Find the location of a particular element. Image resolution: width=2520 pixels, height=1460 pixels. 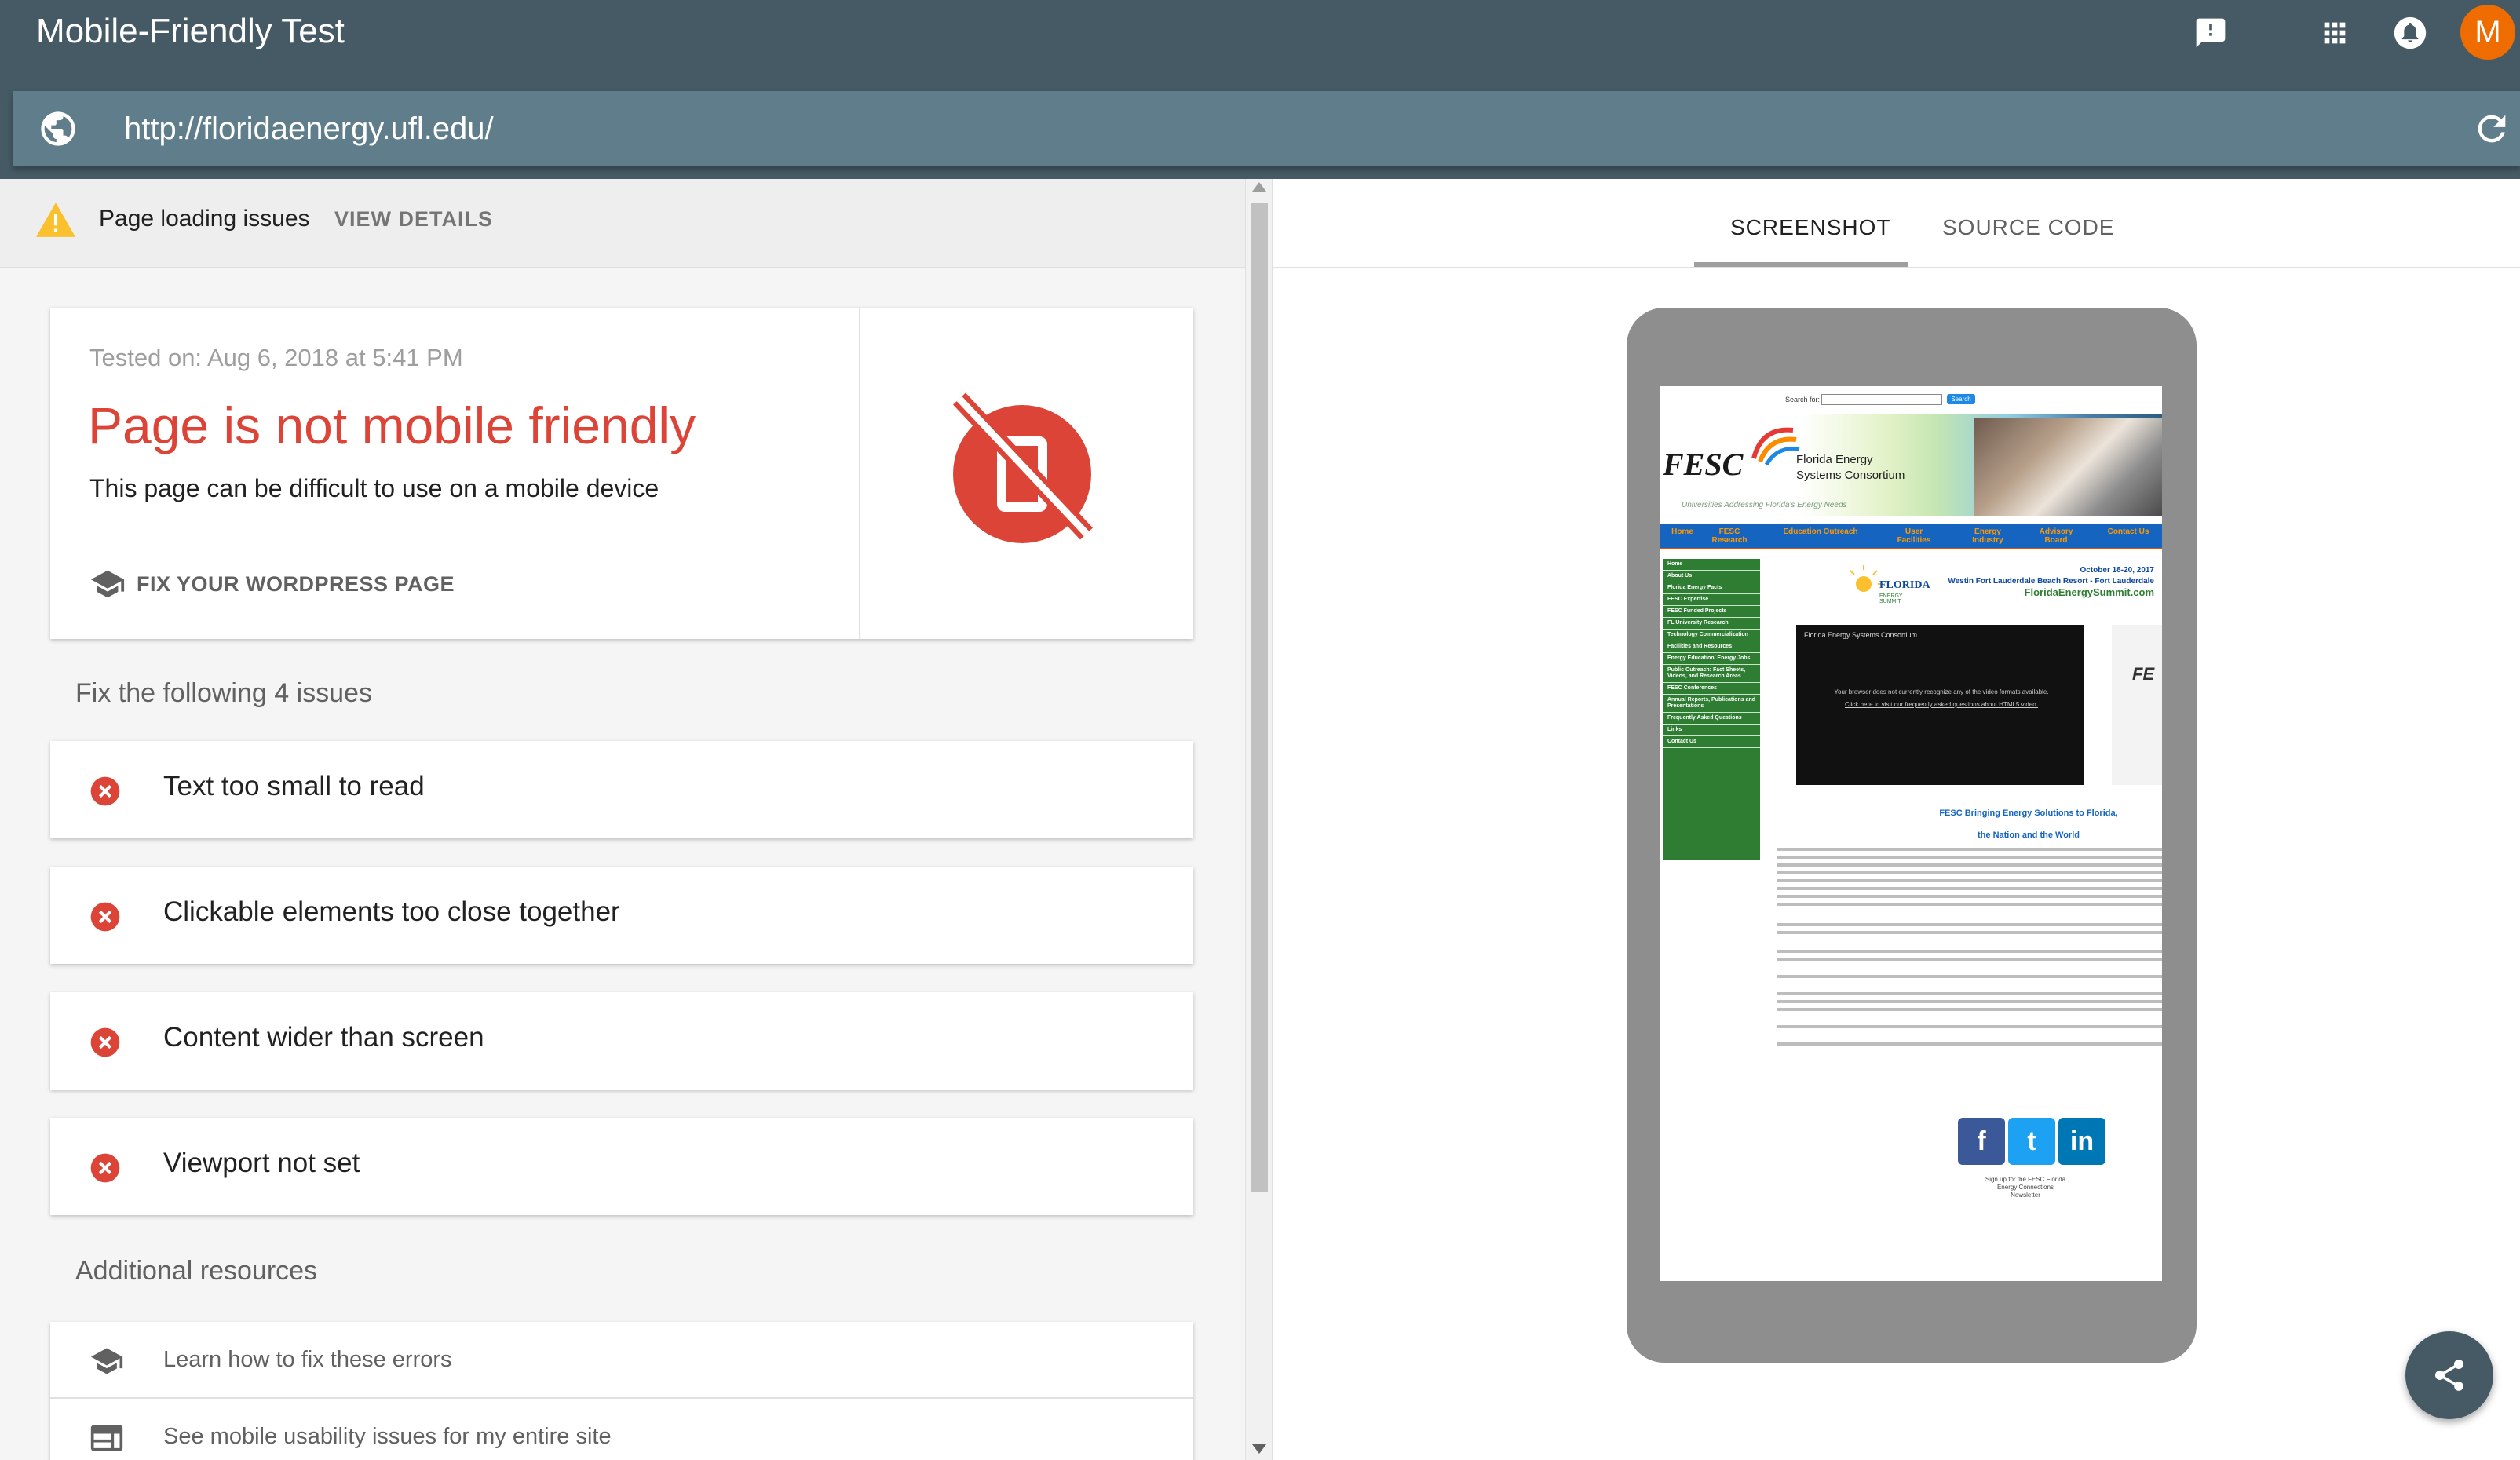

issue-card: Clickable elements too close together is located at coordinates (621, 915).